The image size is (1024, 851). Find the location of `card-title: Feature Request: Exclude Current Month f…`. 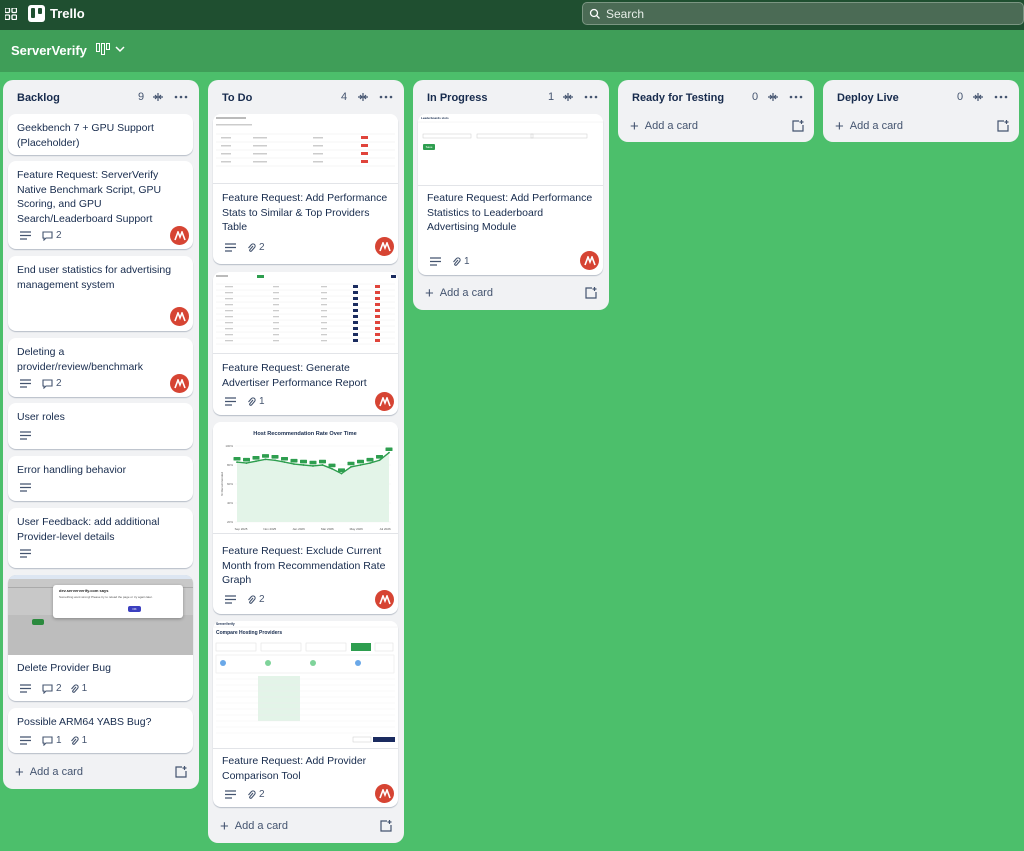

card-title: Feature Request: Exclude Current Month f… is located at coordinates (304, 565).